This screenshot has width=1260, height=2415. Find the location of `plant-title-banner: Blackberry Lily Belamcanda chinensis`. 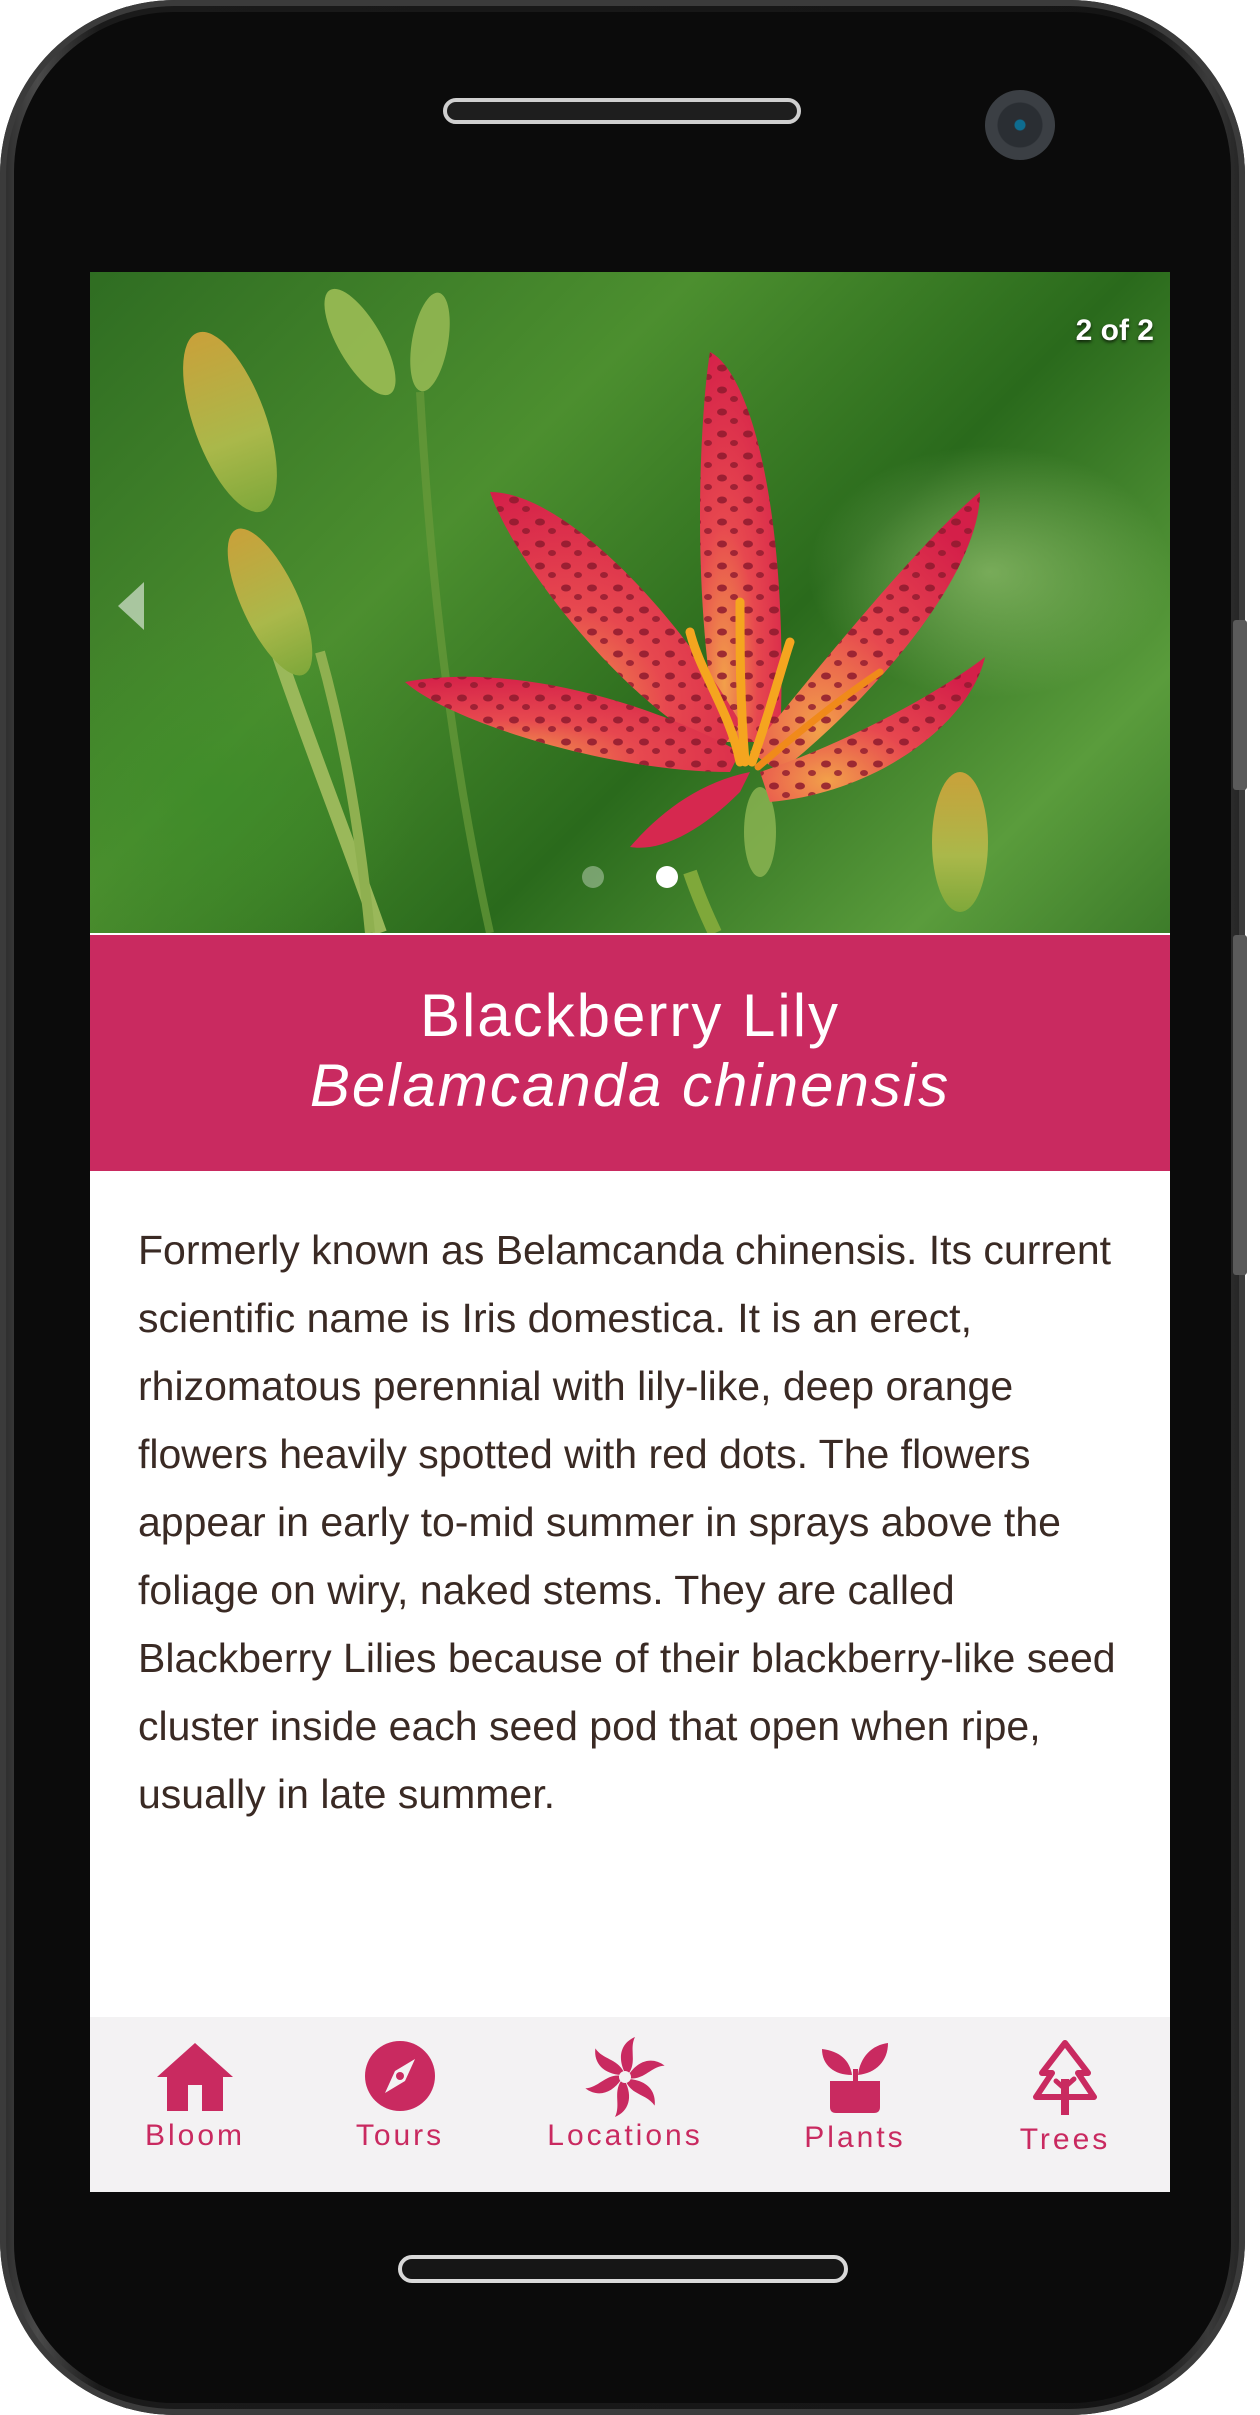

plant-title-banner: Blackberry Lily Belamcanda chinensis is located at coordinates (630, 1053).